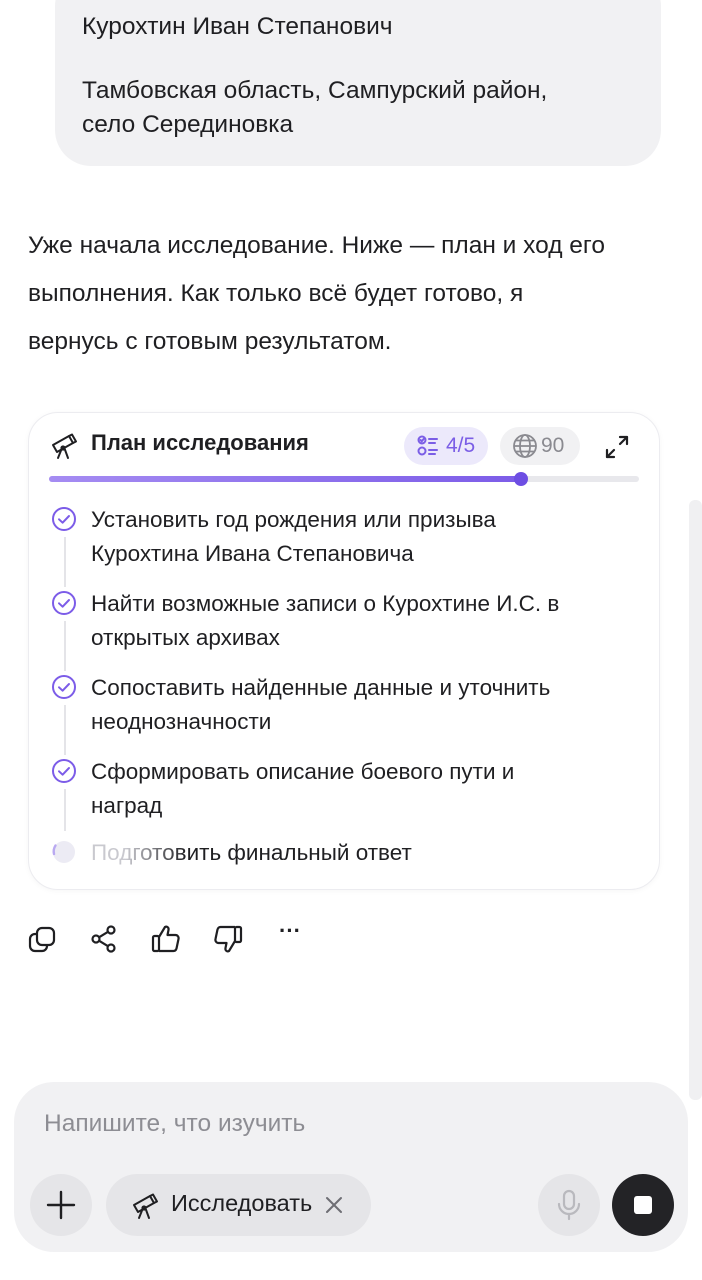 The height and width of the screenshot is (1280, 702). What do you see at coordinates (185, 637) in the screenshot?
I see `plan-step-line2: открытых архивах` at bounding box center [185, 637].